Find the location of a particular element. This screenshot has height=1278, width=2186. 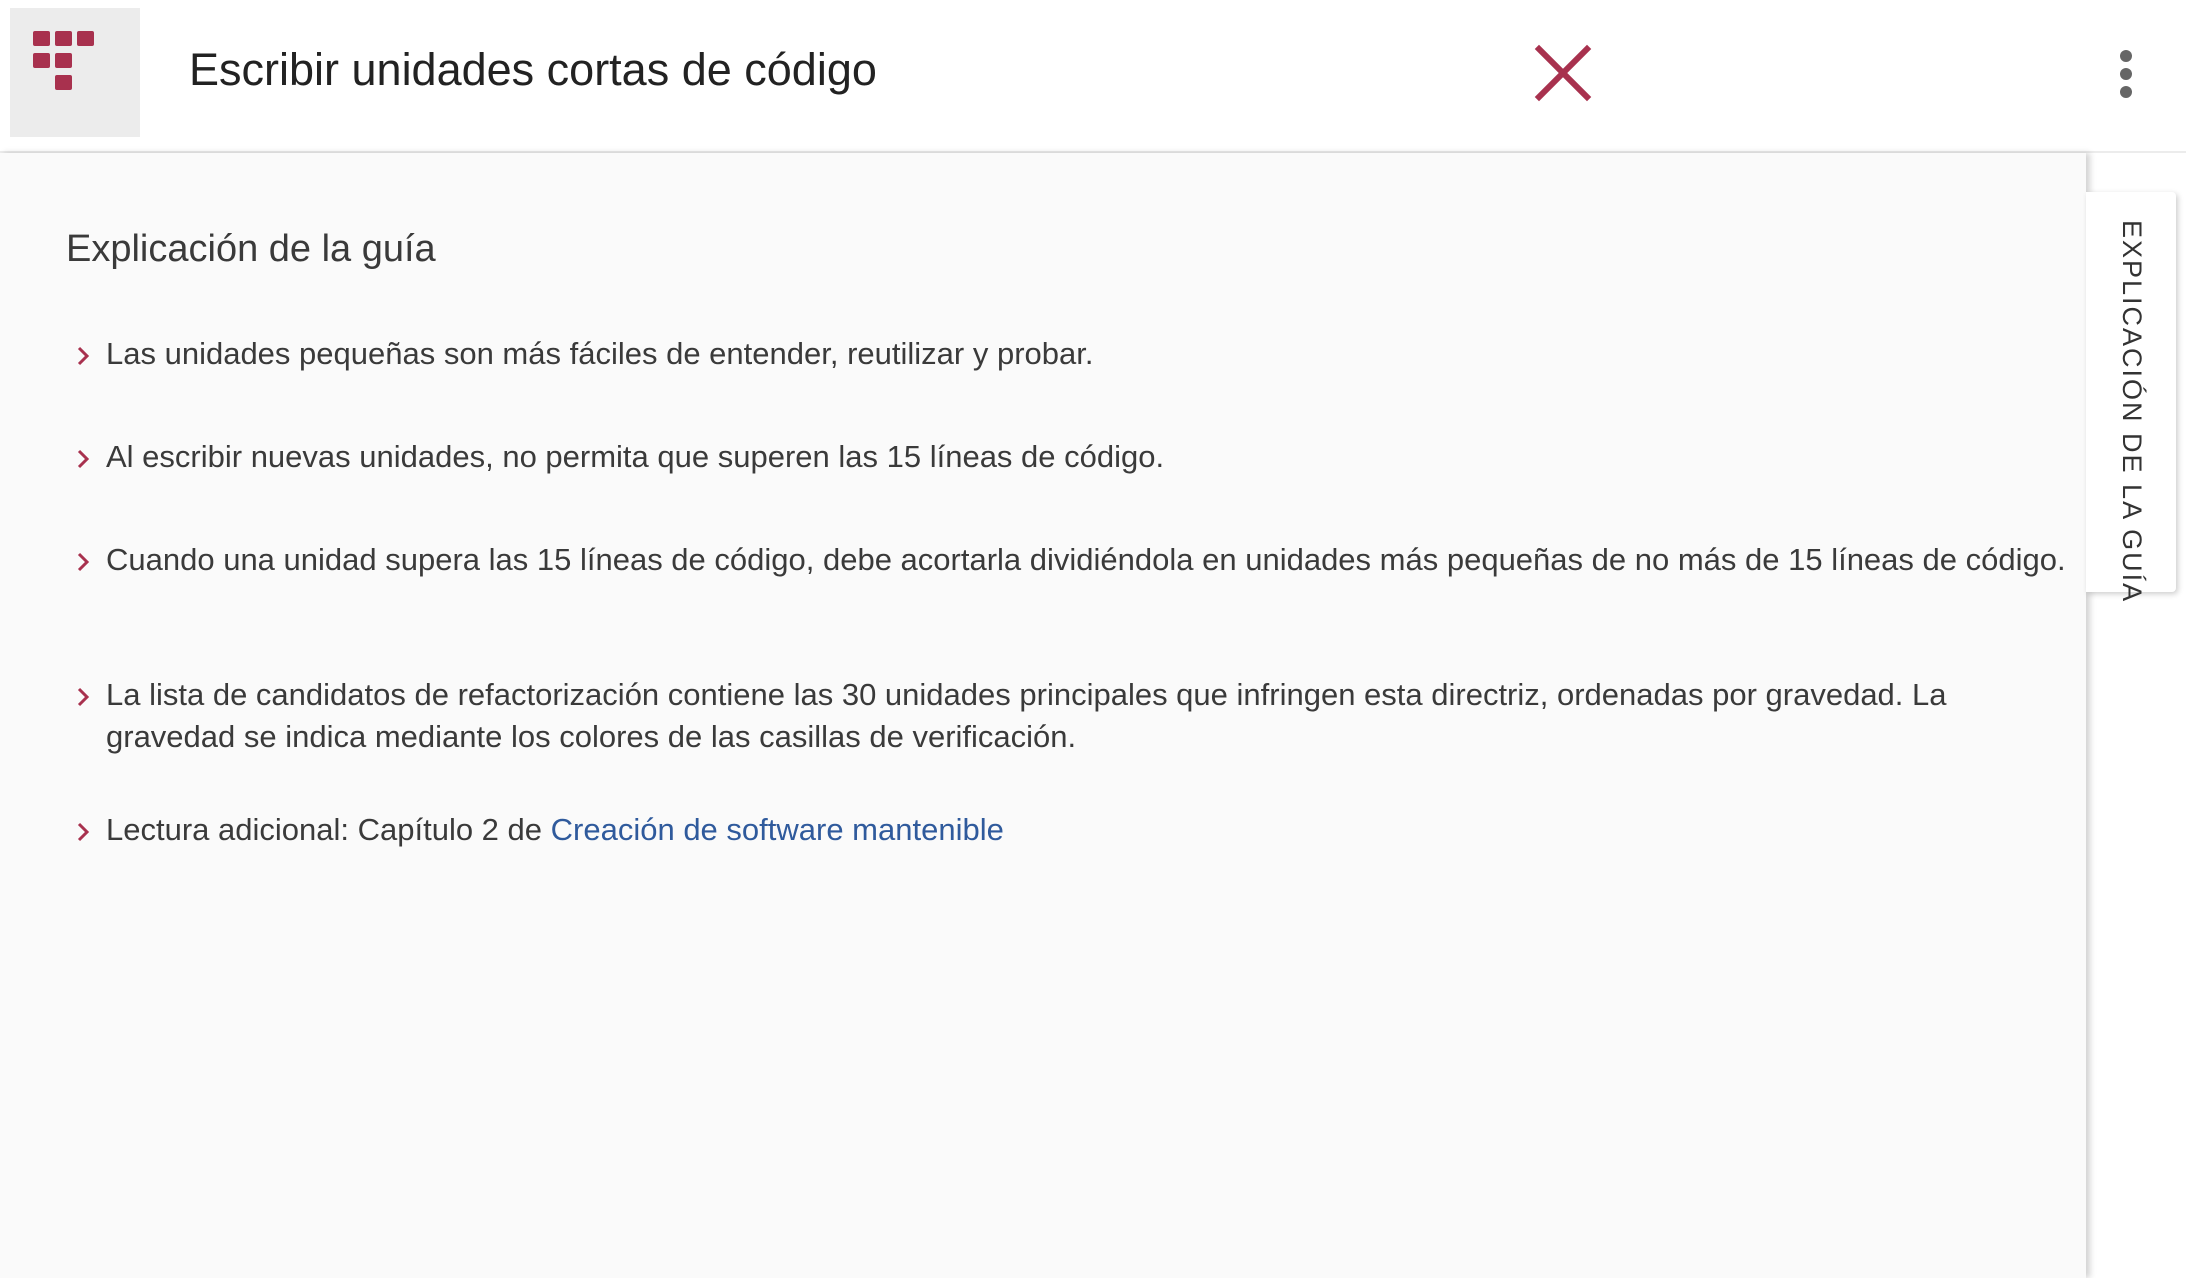

side-tab-label: EXPLICACIÓN DE LA GUÍA is located at coordinates (2132, 412).